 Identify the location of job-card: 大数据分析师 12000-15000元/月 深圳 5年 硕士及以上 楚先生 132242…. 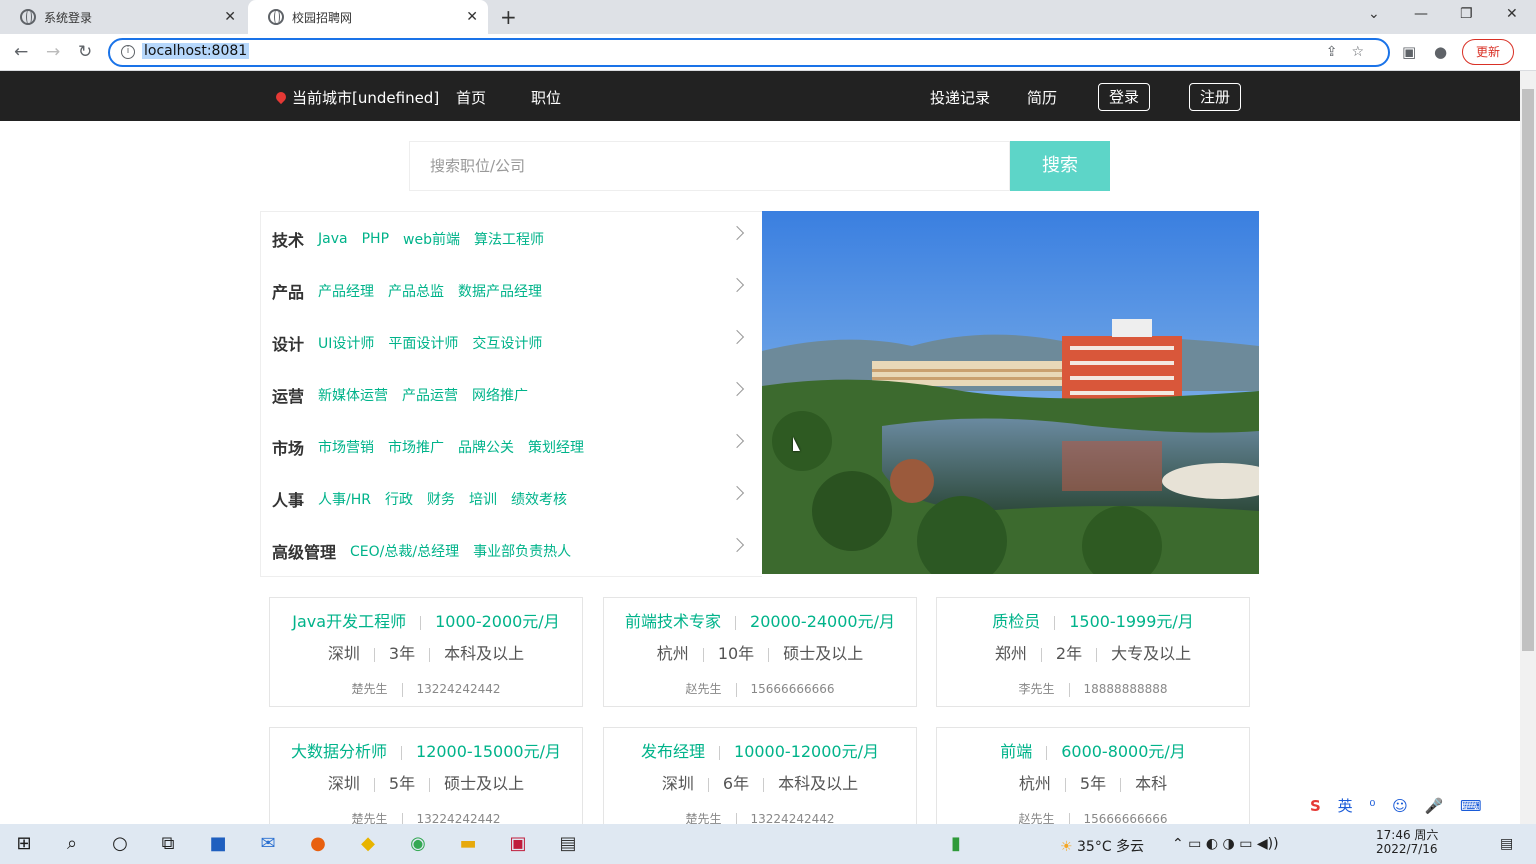
(426, 782).